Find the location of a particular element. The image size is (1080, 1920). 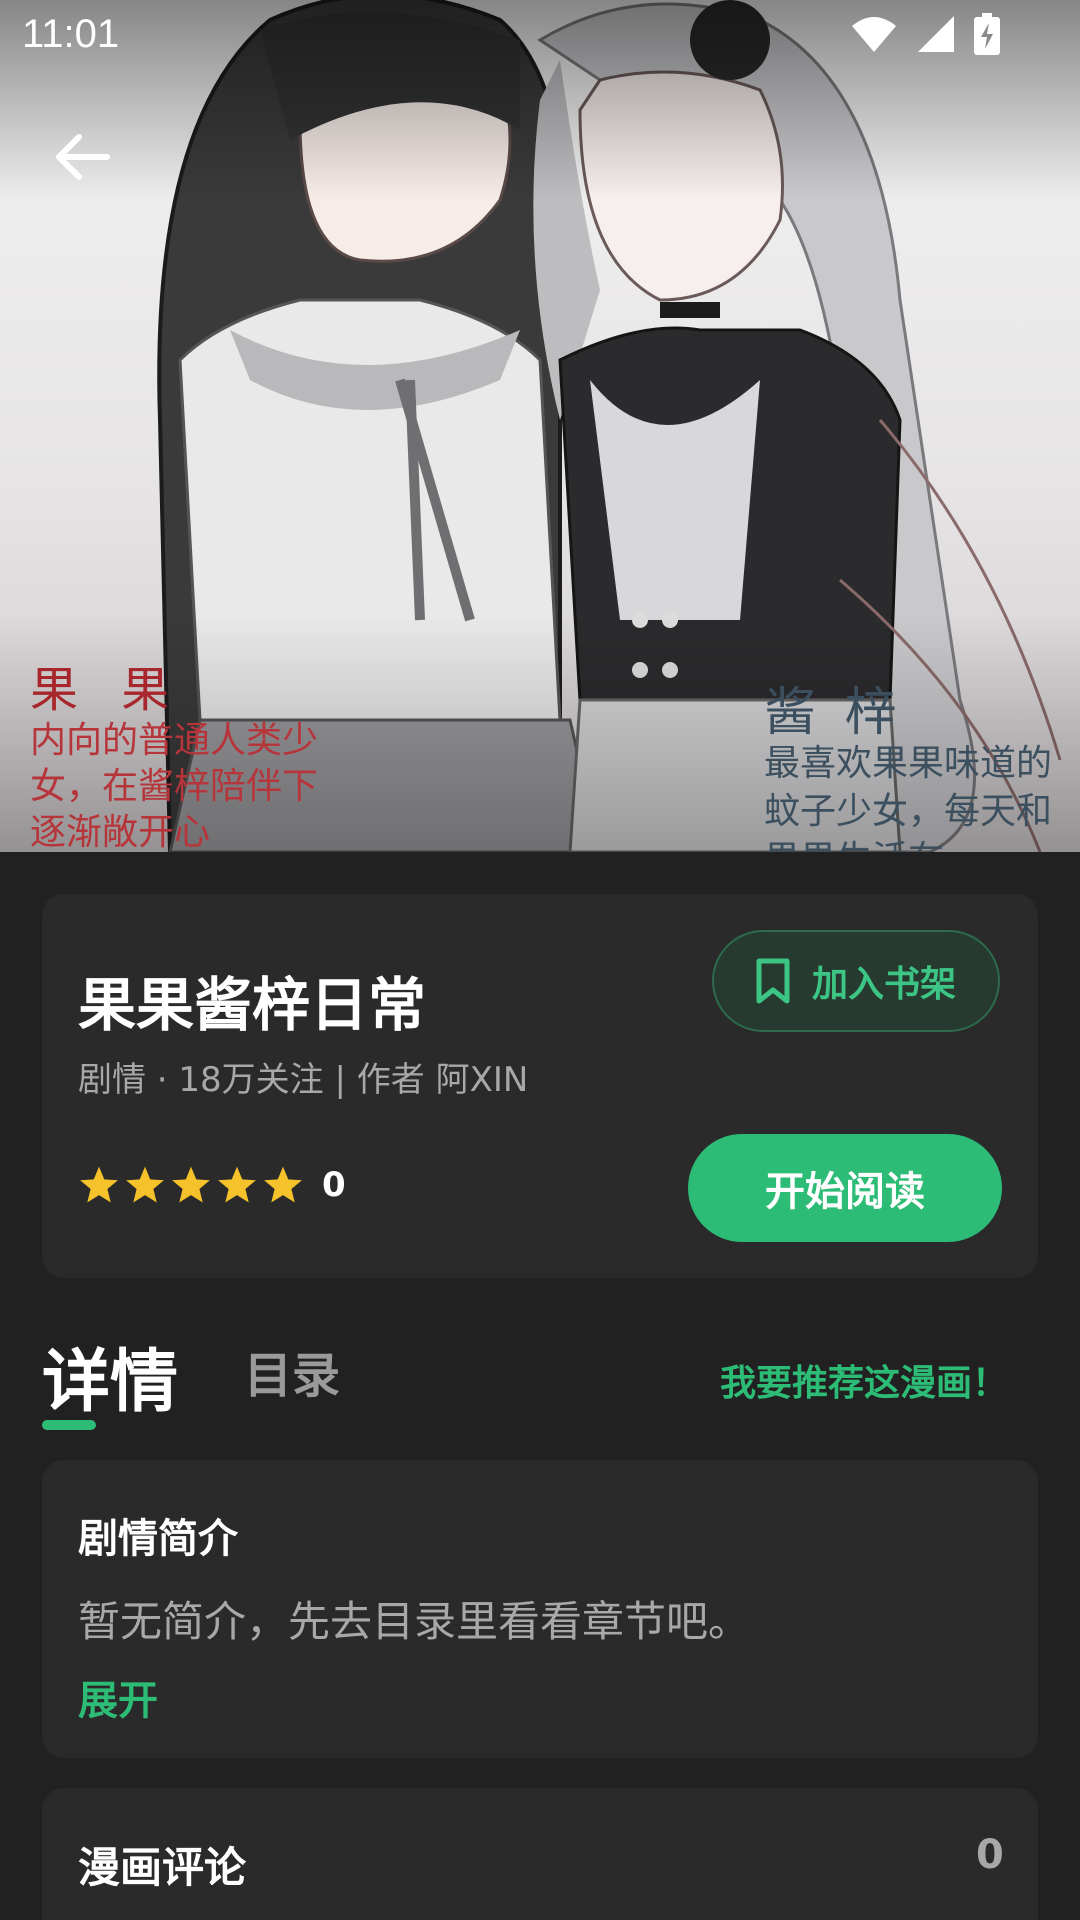

status-icons is located at coordinates (925, 34).